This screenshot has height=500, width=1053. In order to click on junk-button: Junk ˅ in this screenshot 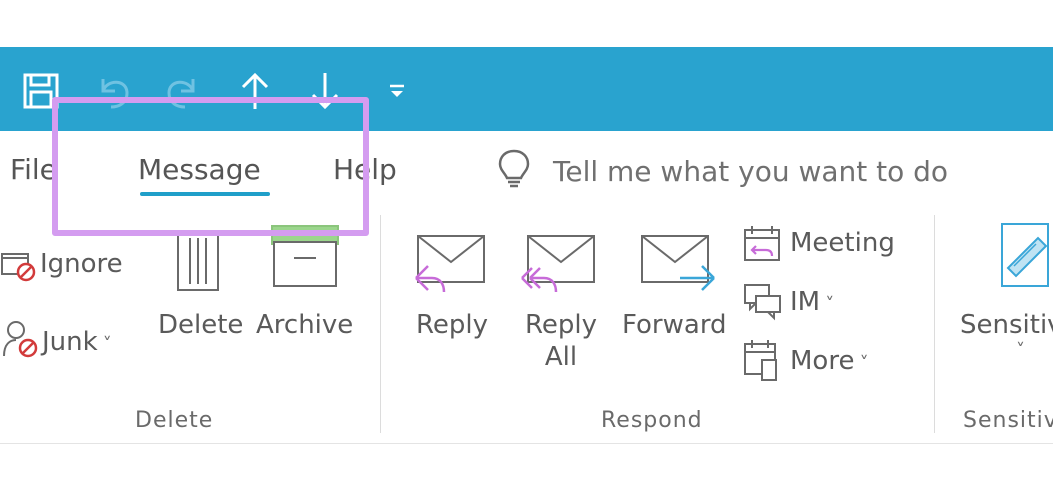, I will do `click(77, 342)`.